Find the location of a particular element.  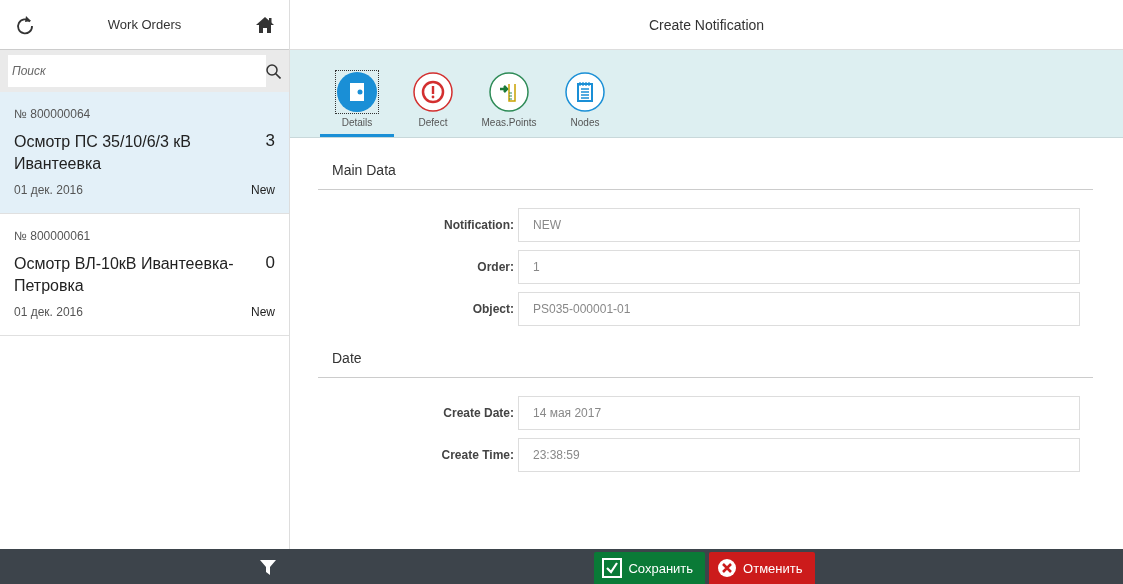

checkbox-icon is located at coordinates (612, 568).